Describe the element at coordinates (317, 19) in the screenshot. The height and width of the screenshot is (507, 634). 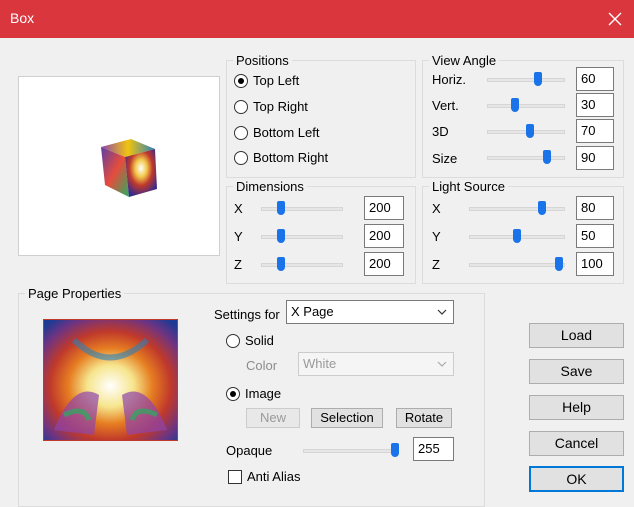
I see `title-bar: Box` at that location.